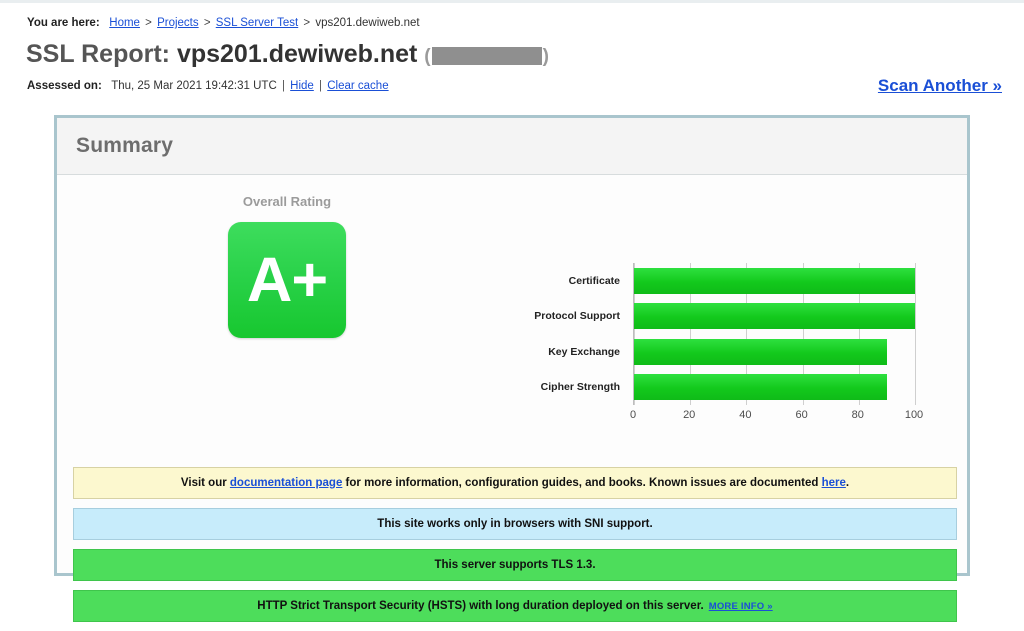  I want to click on grade-badge: A+, so click(287, 280).